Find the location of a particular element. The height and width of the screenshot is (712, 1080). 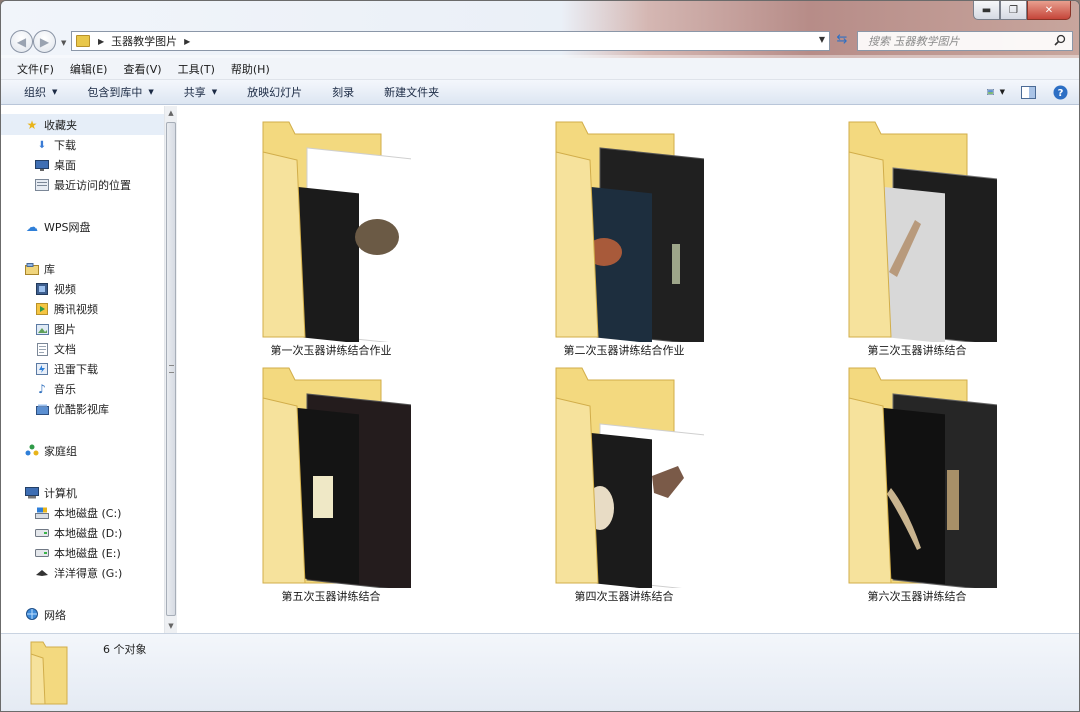

sidebar-item-drive-d: 本地磁盘 (D:) is located at coordinates (82, 533).